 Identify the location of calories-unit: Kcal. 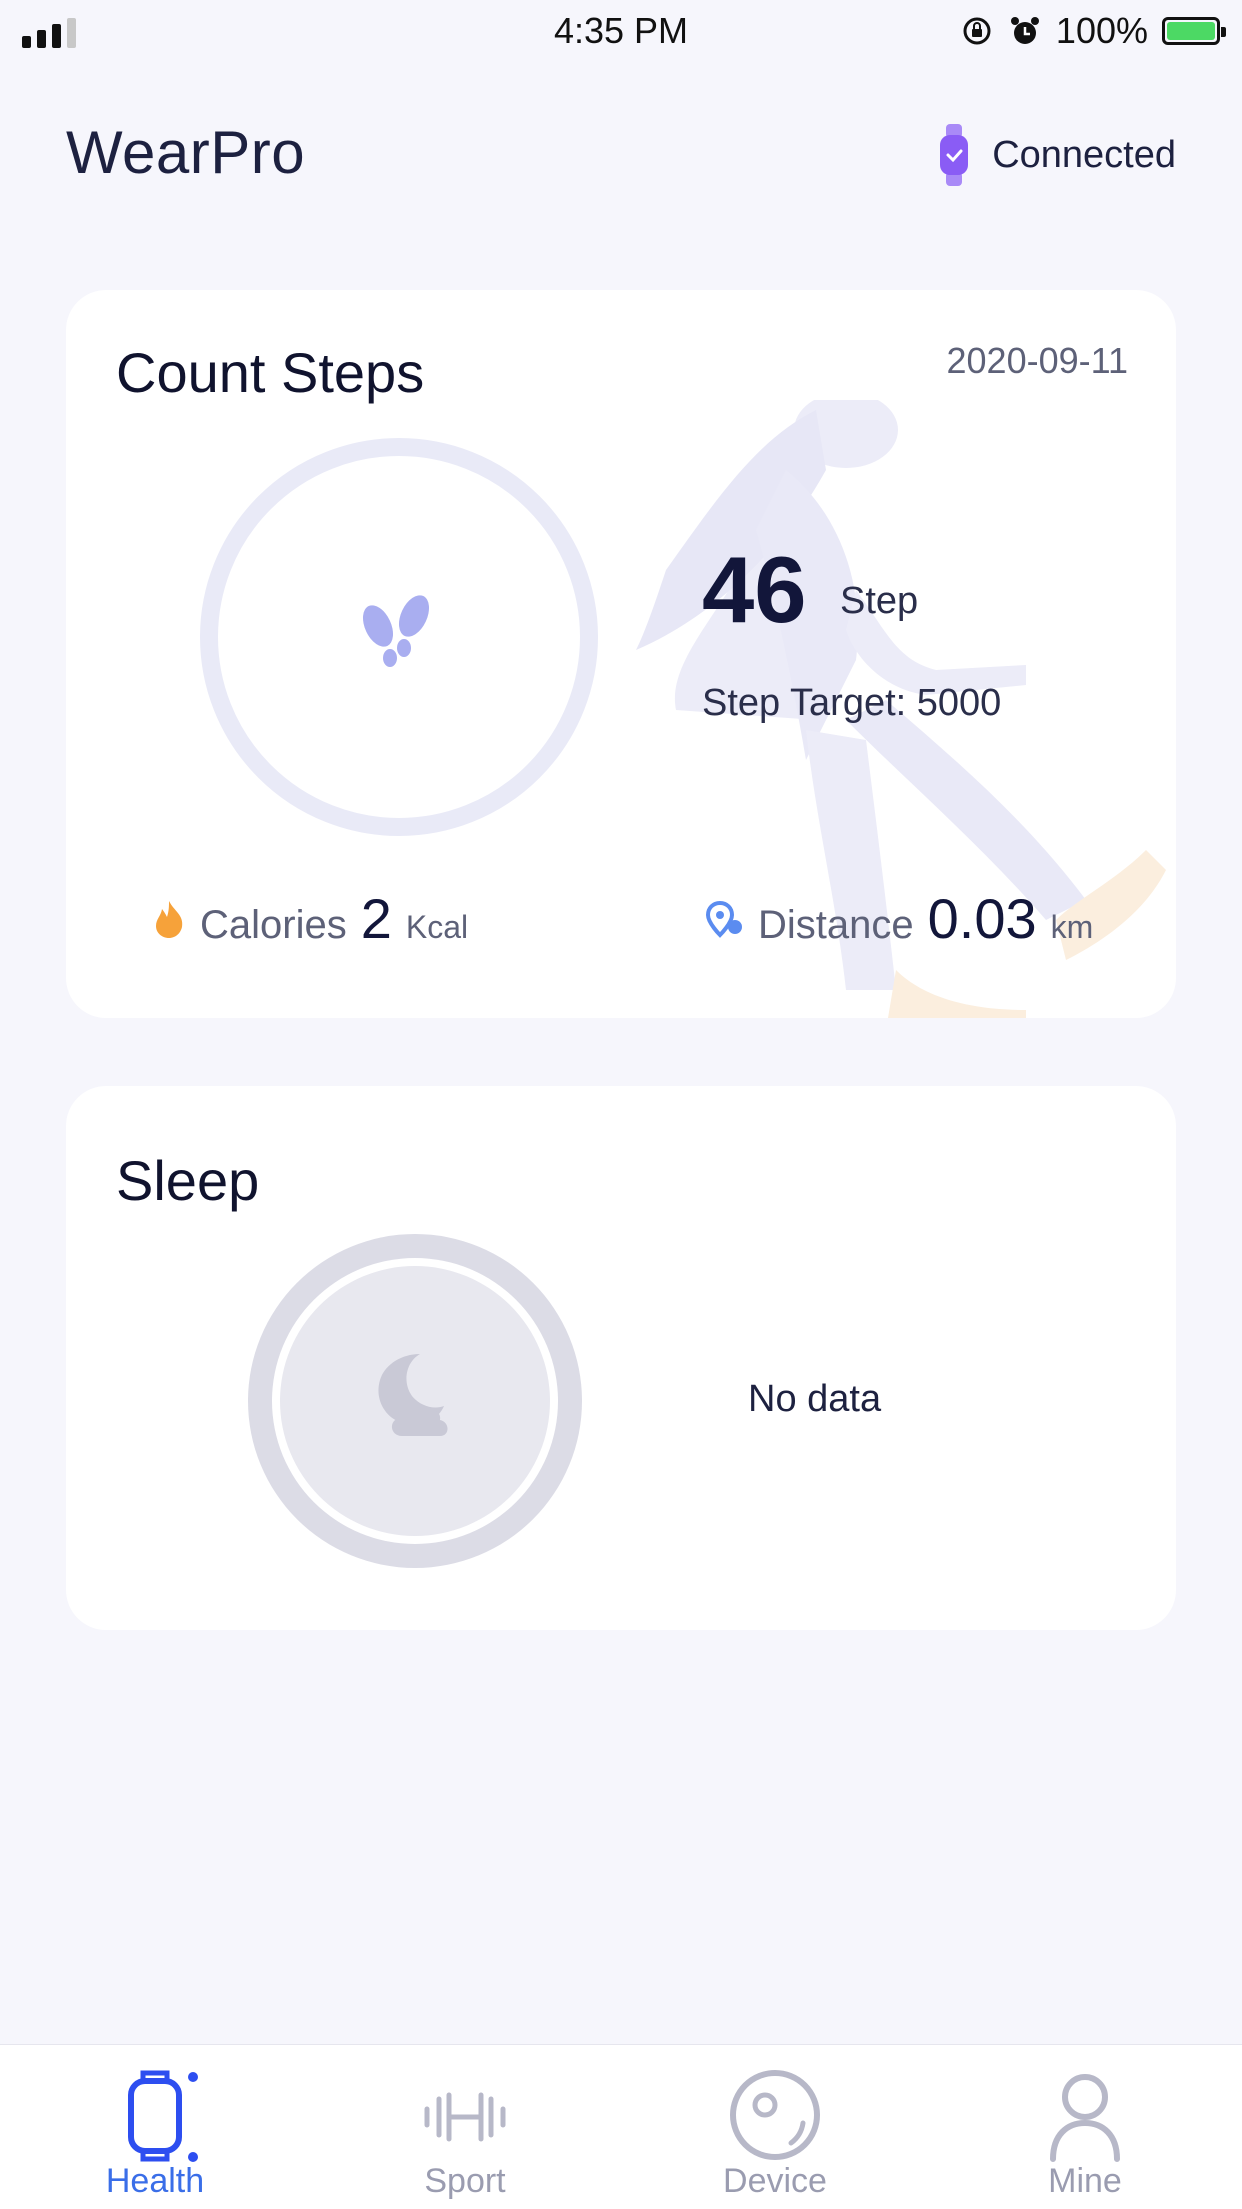
(437, 927).